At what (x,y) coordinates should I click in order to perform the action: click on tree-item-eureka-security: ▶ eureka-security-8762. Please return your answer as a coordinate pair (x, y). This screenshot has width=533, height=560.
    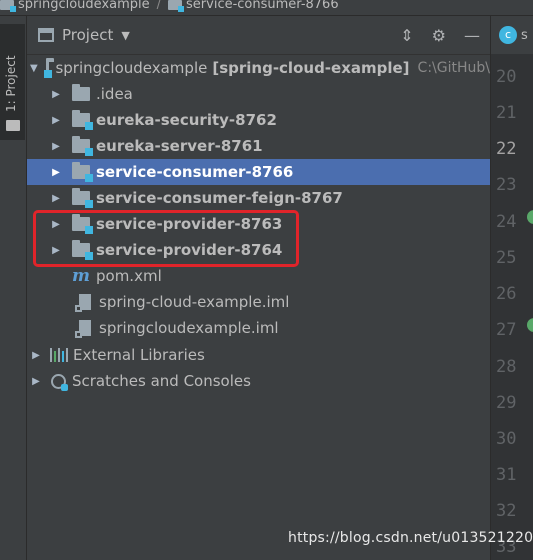
    Looking at the image, I should click on (258, 120).